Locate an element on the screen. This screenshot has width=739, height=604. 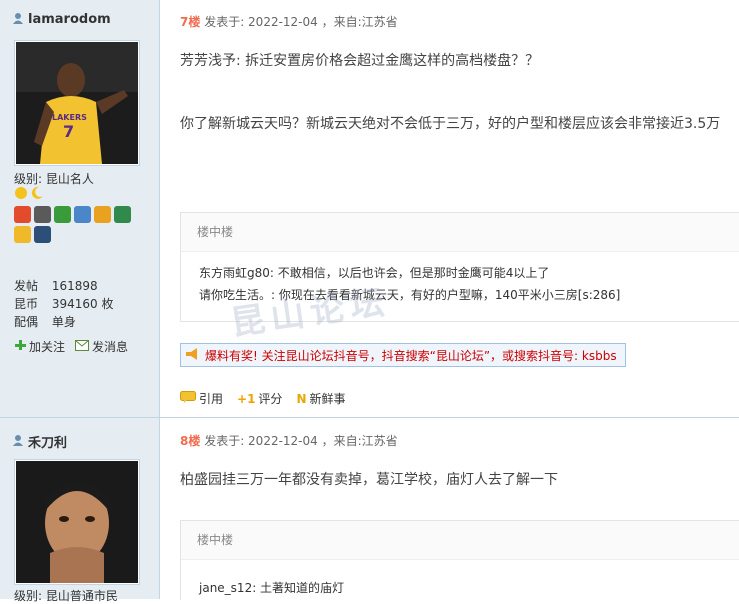
megaphone-icon is located at coordinates (193, 355).